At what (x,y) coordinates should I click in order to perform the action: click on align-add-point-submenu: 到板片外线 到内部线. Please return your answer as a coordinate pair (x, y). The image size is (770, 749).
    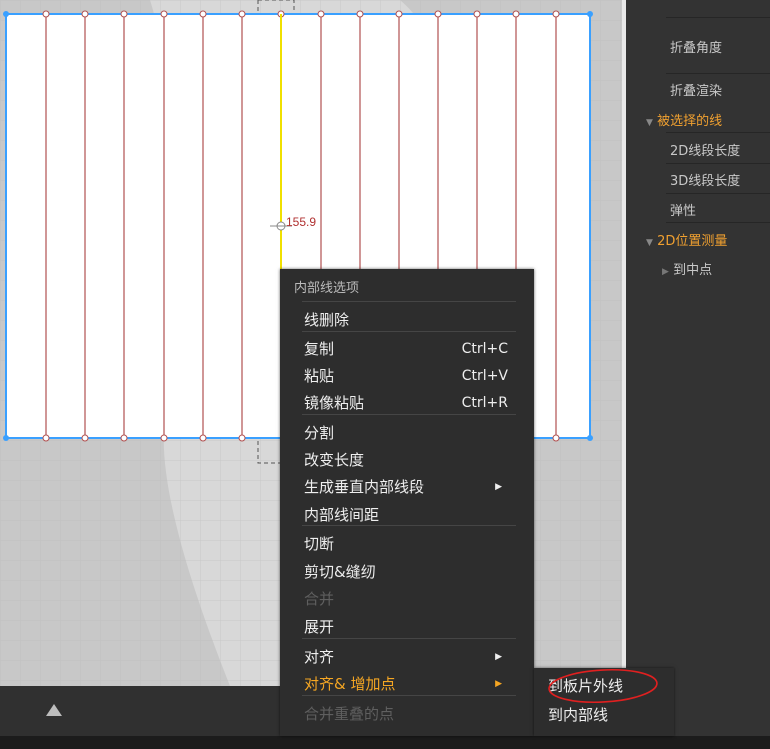
    Looking at the image, I should click on (604, 702).